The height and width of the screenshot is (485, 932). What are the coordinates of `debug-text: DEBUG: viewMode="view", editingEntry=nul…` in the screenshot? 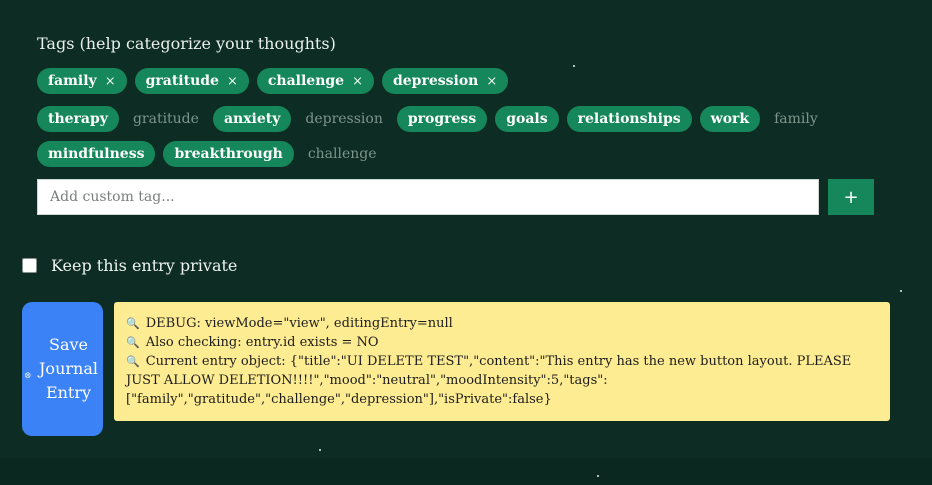 It's located at (299, 323).